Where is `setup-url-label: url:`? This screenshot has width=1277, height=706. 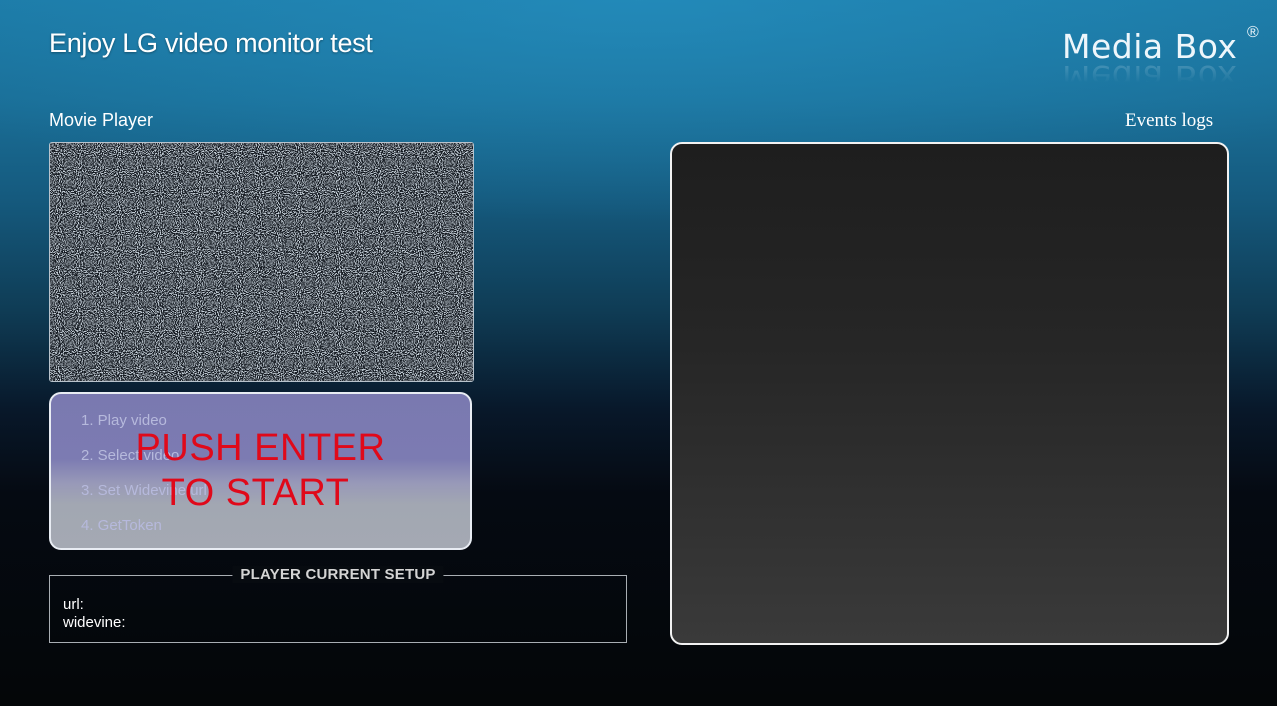 setup-url-label: url: is located at coordinates (73, 604).